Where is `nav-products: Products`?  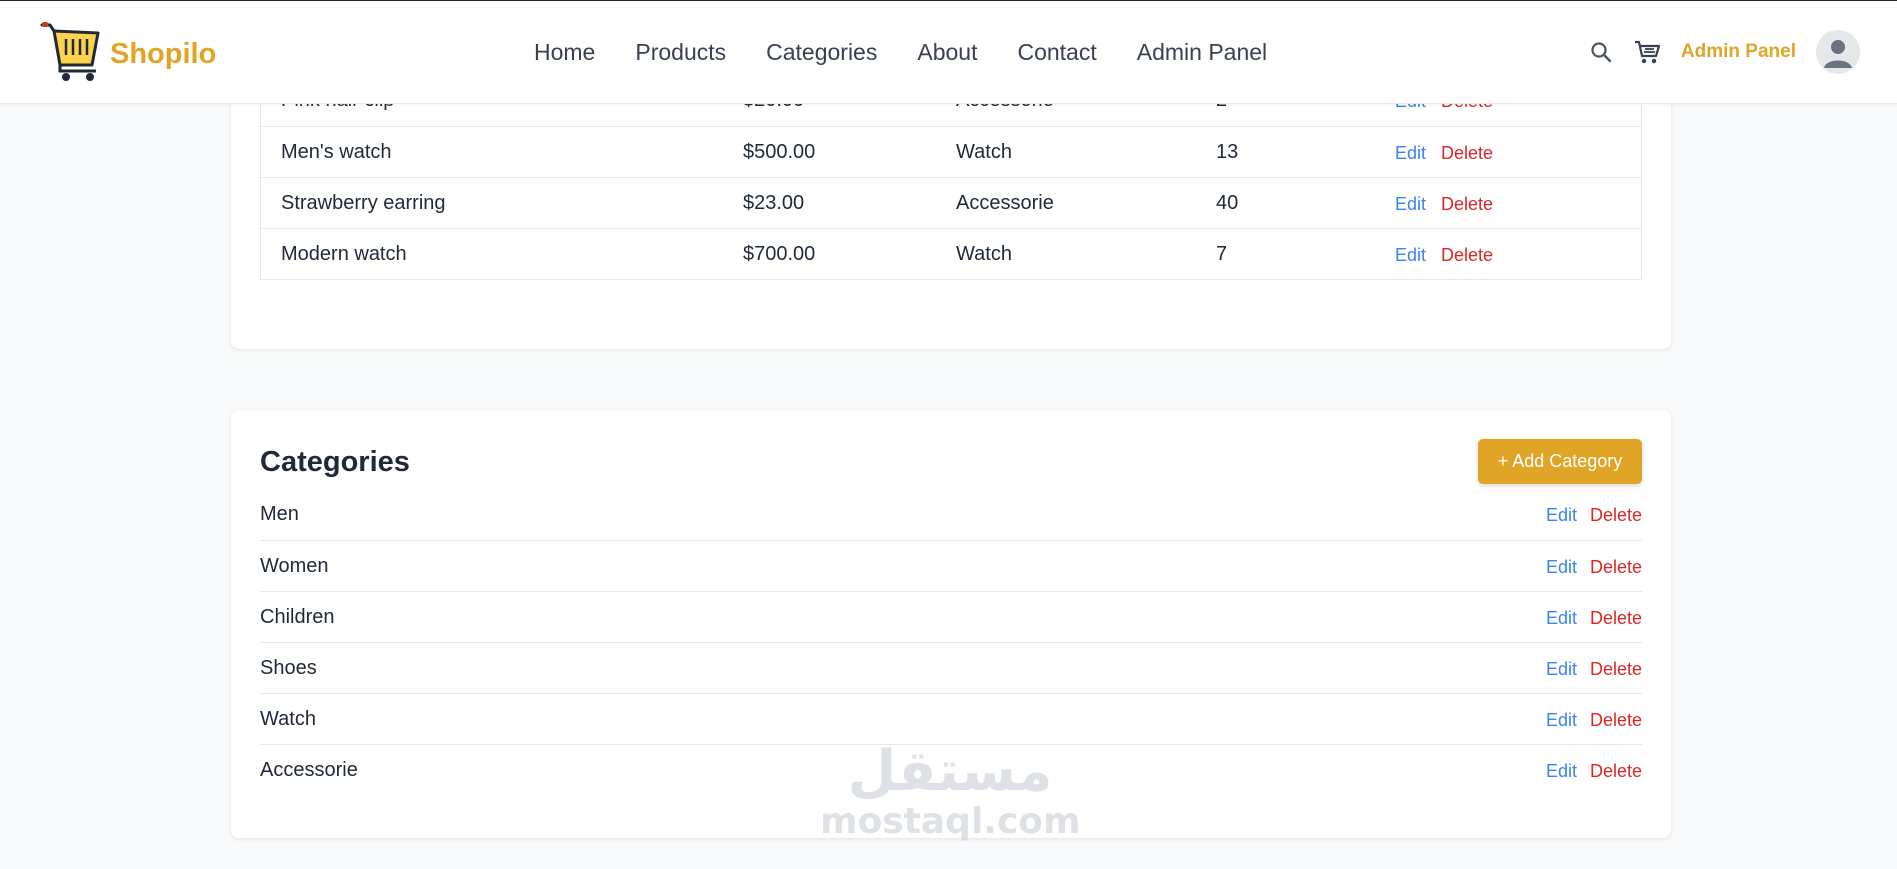 nav-products: Products is located at coordinates (680, 52).